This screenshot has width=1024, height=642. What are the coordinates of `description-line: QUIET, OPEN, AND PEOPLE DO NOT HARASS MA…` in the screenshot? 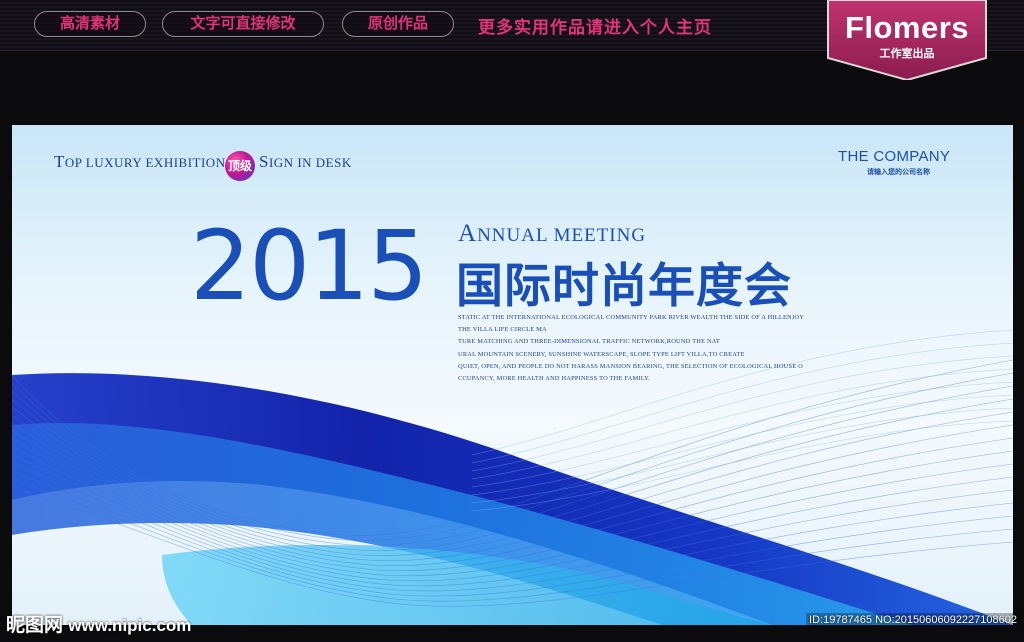 It's located at (630, 366).